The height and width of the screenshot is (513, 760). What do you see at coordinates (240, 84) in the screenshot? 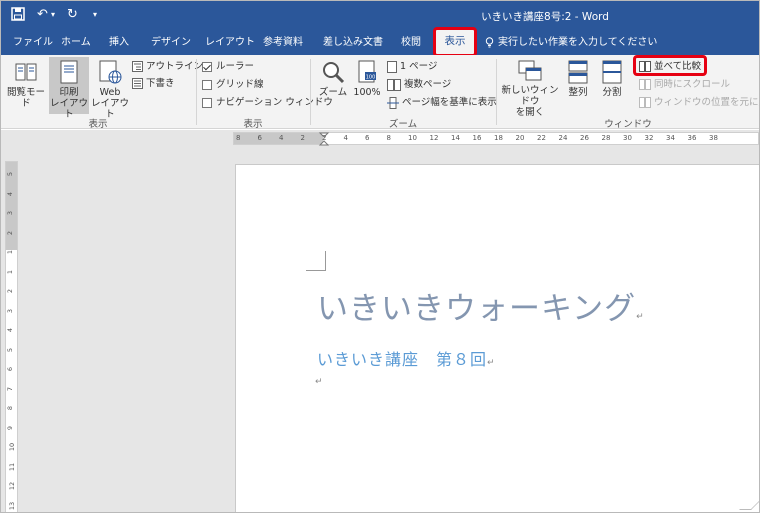
I see `gridlines-label: グリッド線` at bounding box center [240, 84].